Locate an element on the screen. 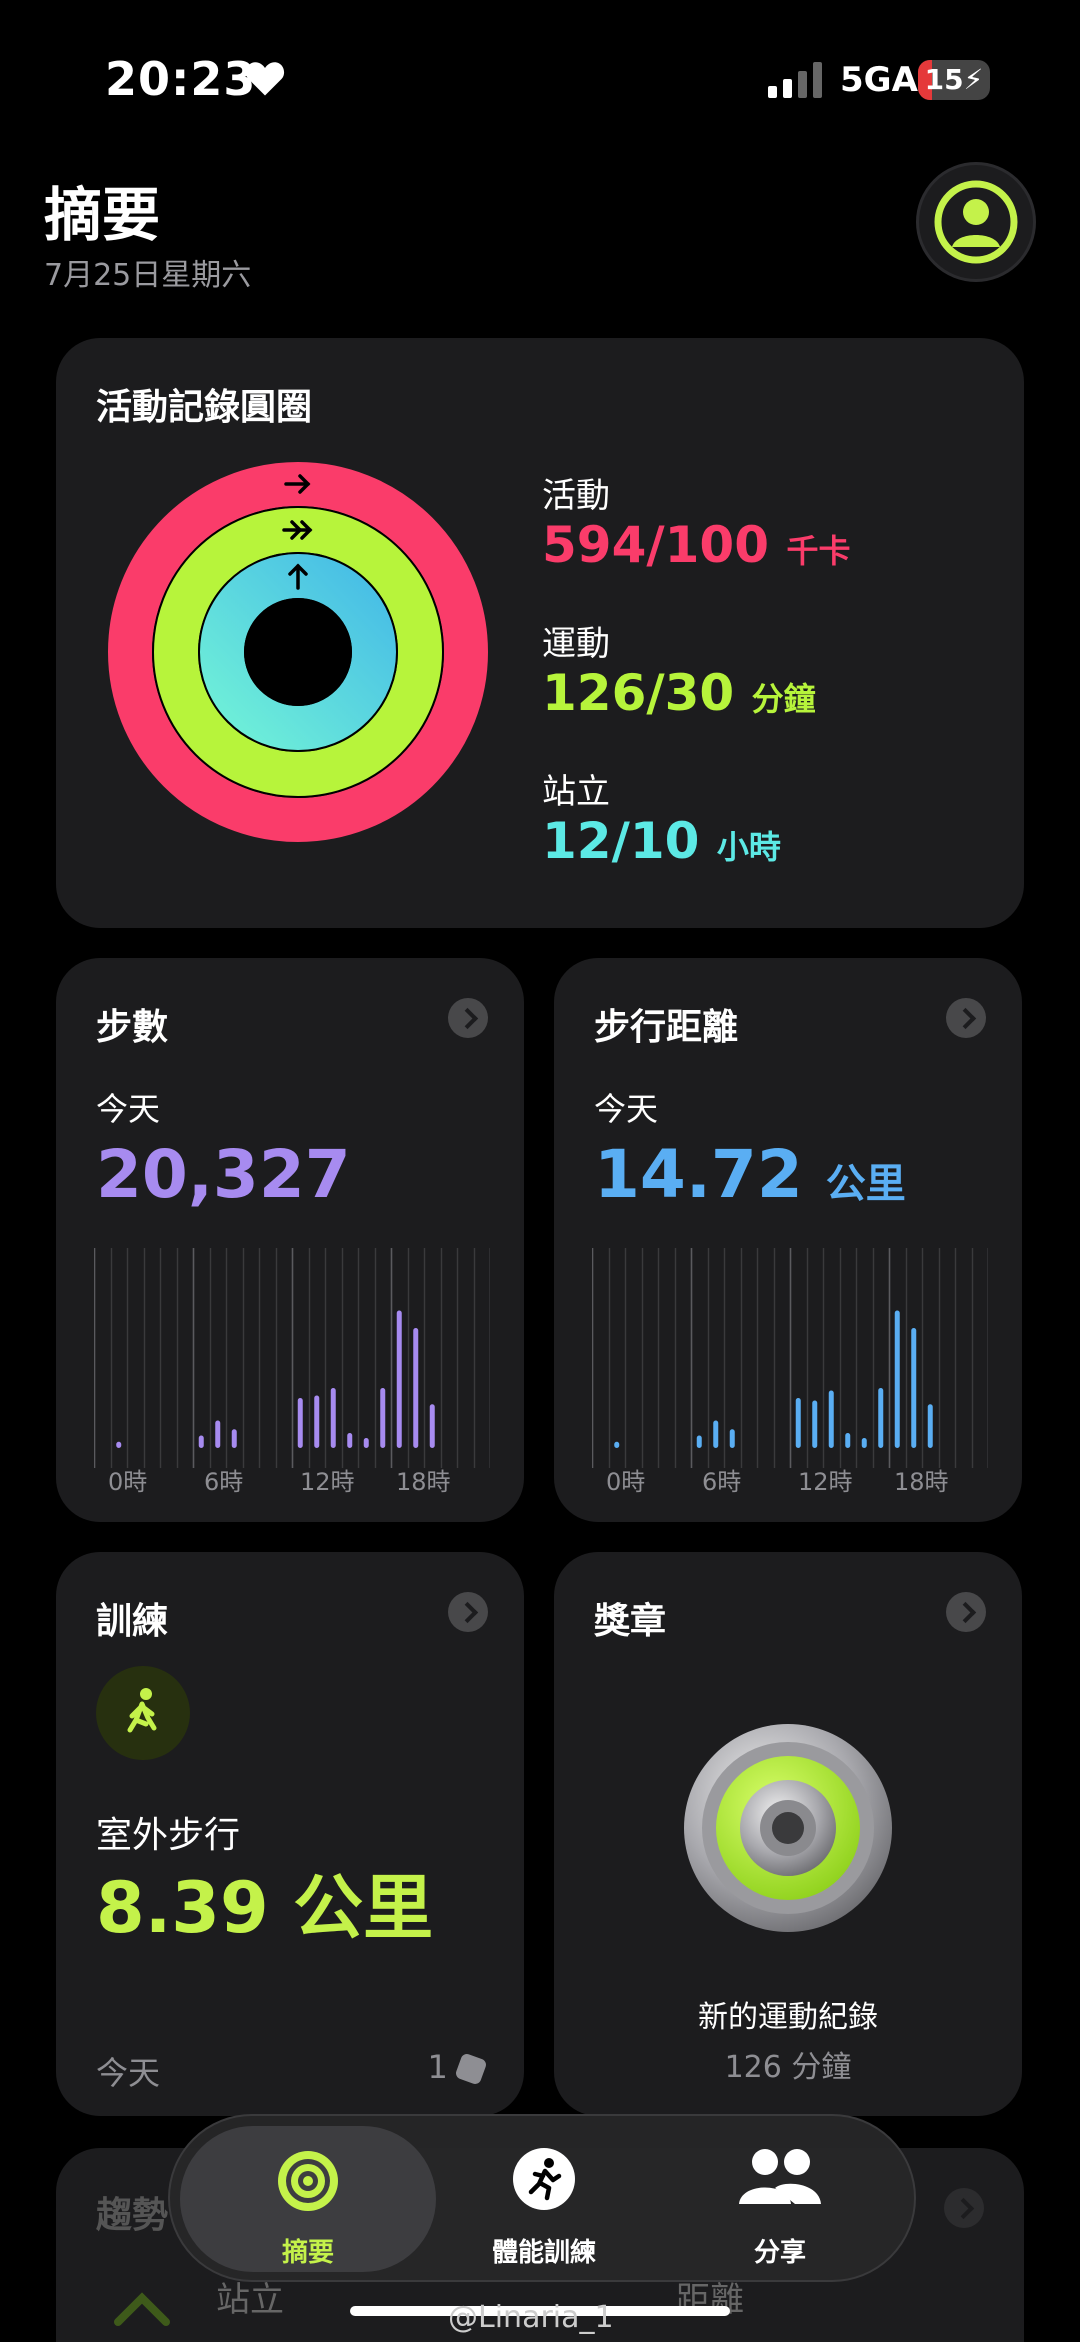  steps-tick-18: 18時 is located at coordinates (423, 1482).